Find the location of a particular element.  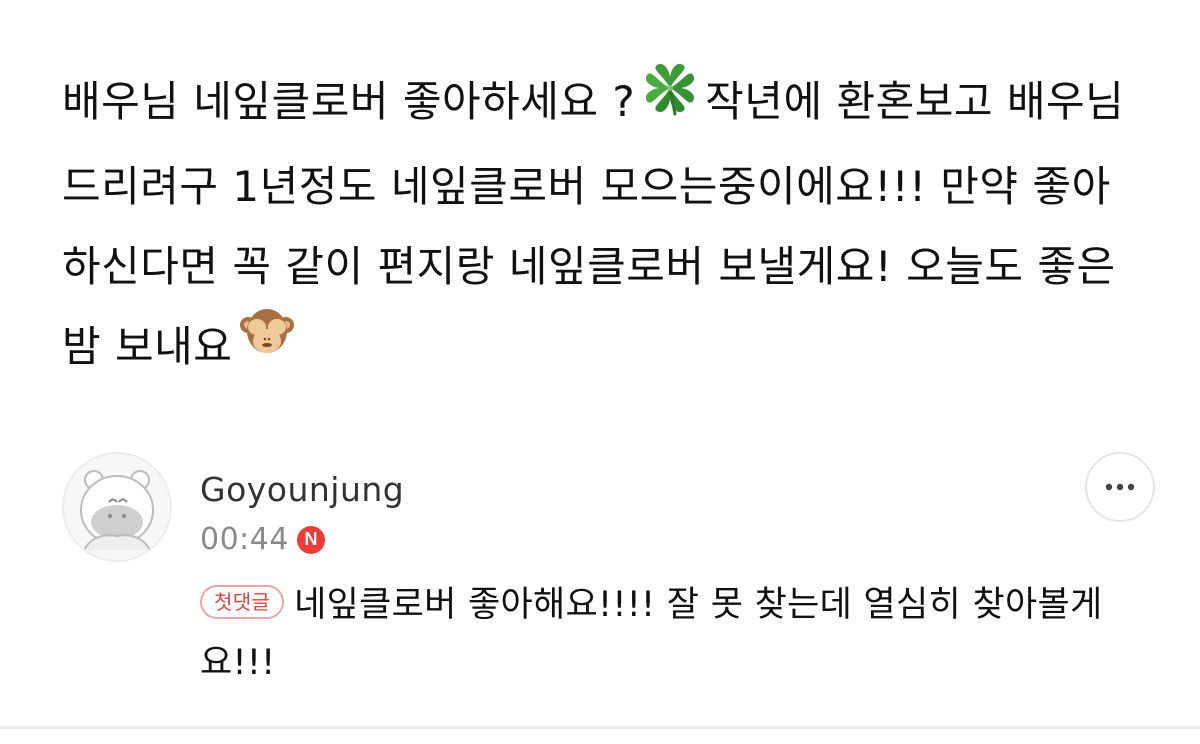

more-horizontal-icon is located at coordinates (1120, 487).